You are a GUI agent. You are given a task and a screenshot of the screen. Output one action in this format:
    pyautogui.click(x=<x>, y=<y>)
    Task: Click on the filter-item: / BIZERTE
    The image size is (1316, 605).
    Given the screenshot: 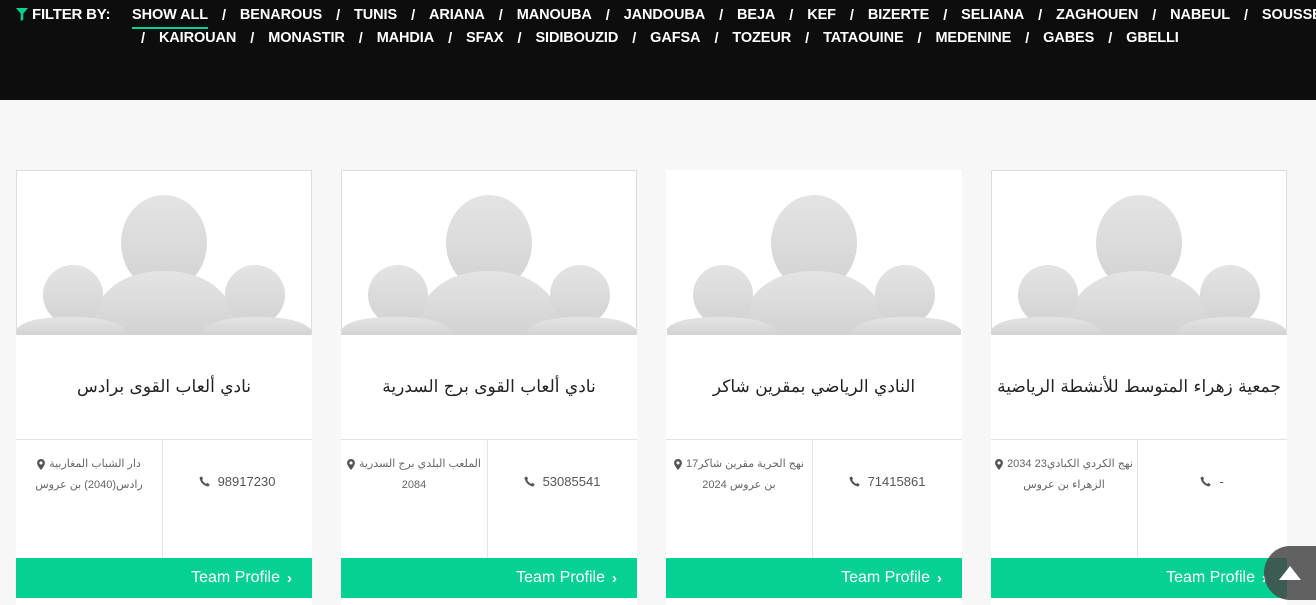 What is the action you would take?
    pyautogui.click(x=882, y=16)
    